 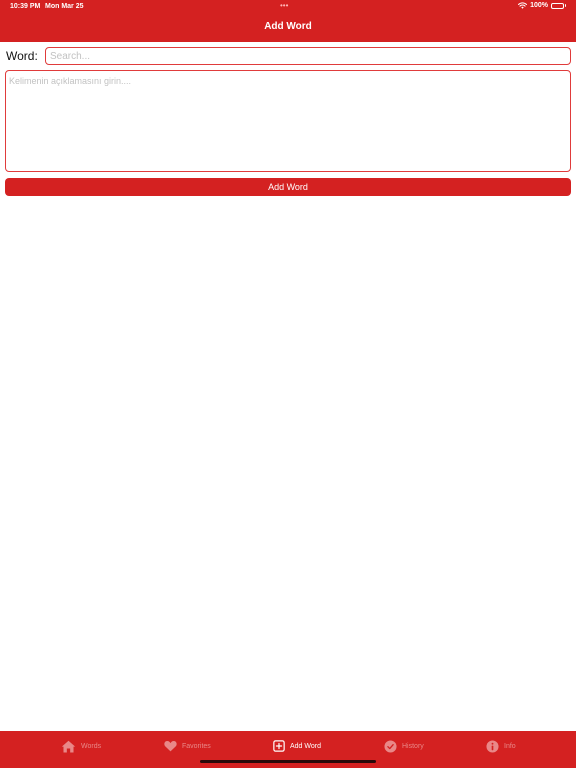 What do you see at coordinates (501, 746) in the screenshot?
I see `tab-info: Info` at bounding box center [501, 746].